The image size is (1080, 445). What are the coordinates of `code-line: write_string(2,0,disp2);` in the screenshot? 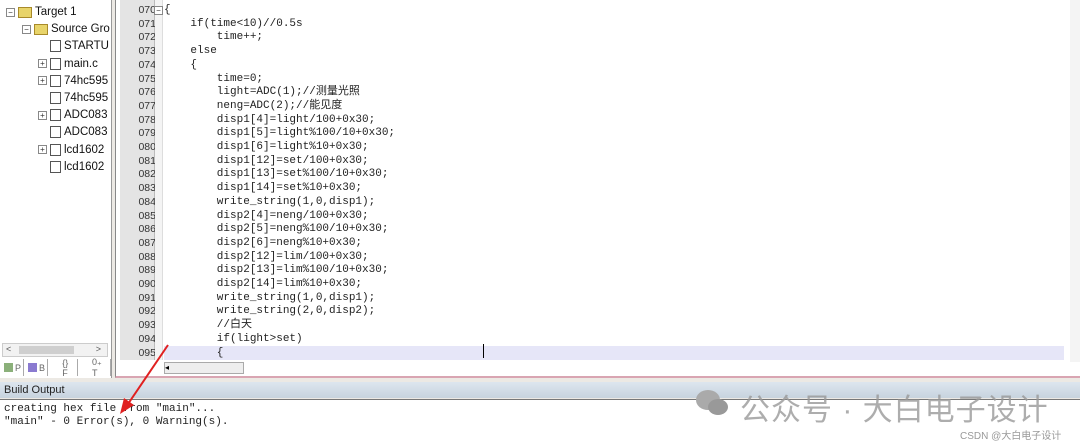 It's located at (614, 311).